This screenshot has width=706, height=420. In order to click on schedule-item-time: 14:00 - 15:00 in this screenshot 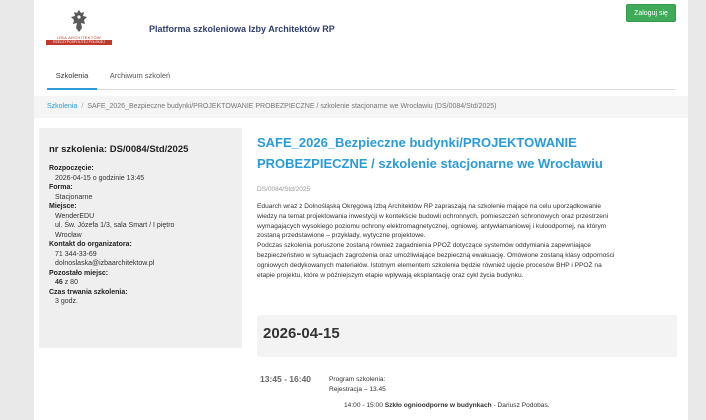, I will do `click(364, 405)`.